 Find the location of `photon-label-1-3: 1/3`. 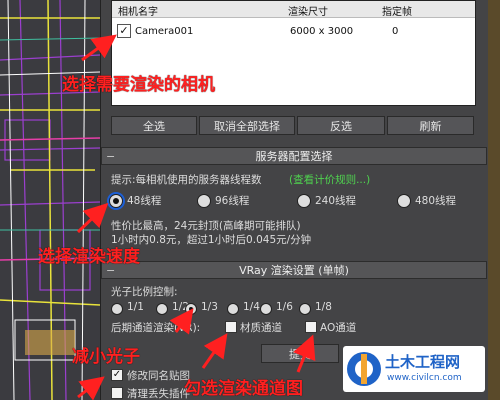

photon-label-1-3: 1/3 is located at coordinates (209, 307).